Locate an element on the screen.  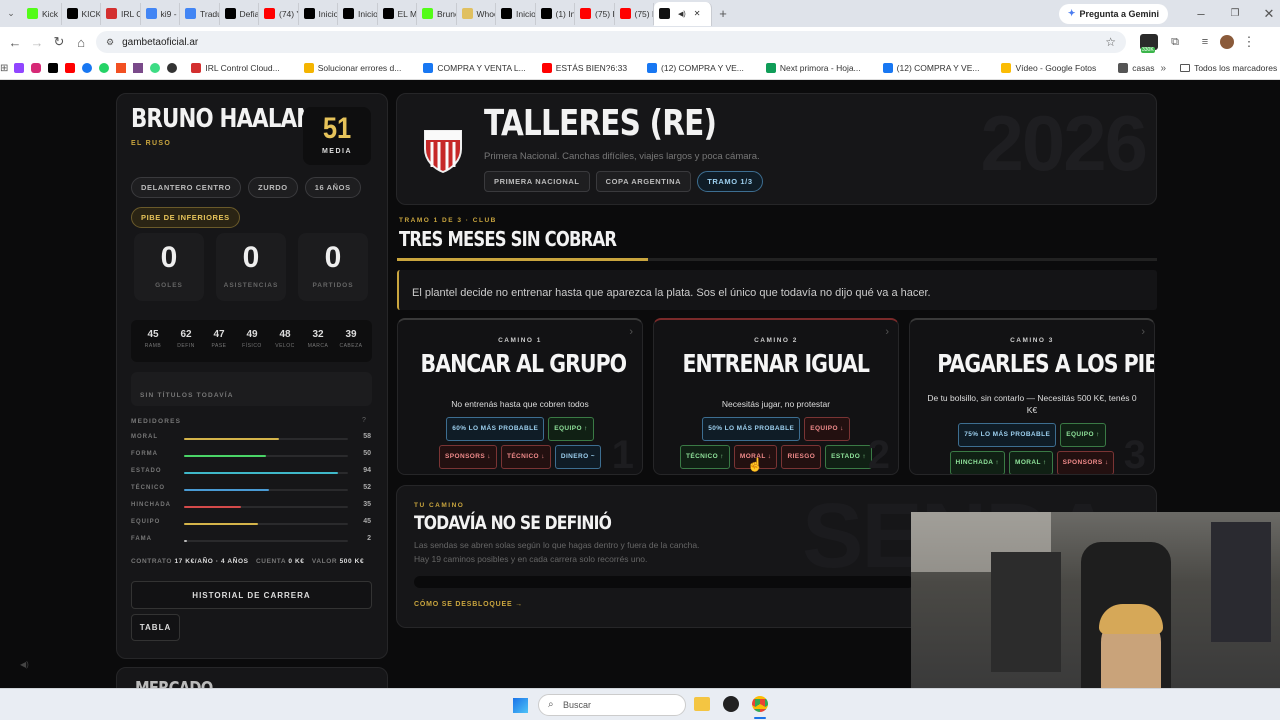
new-tab-button: + is located at coordinates (723, 13).